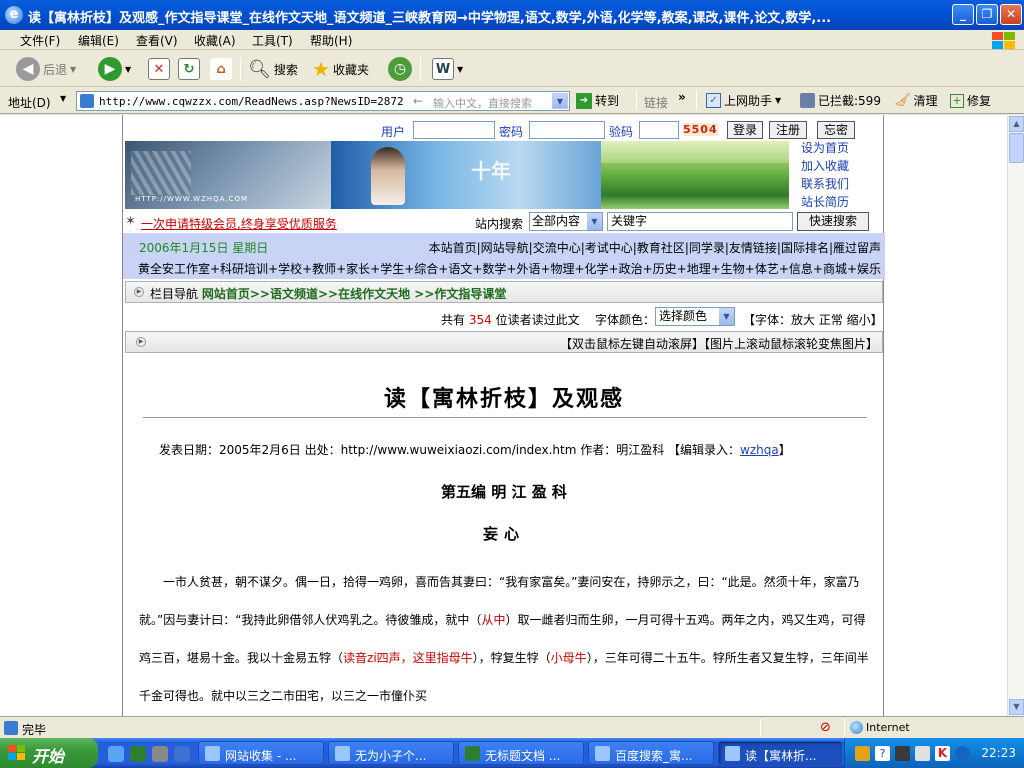 The image size is (1024, 768). Describe the element at coordinates (745, 130) in the screenshot. I see `login-button: 登录` at that location.